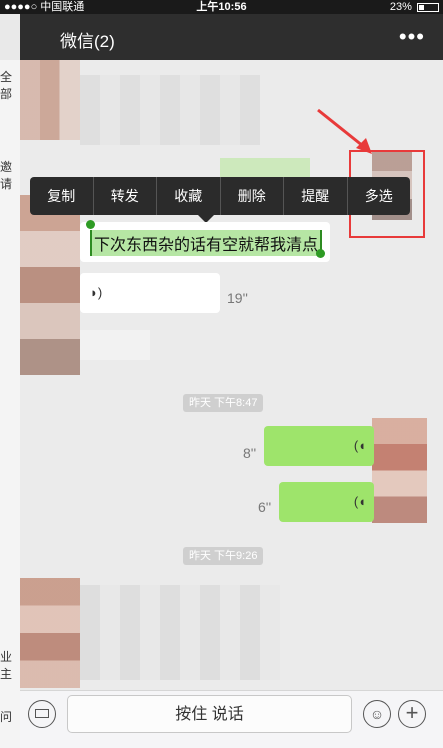  I want to click on more-icon: •••, so click(412, 37).